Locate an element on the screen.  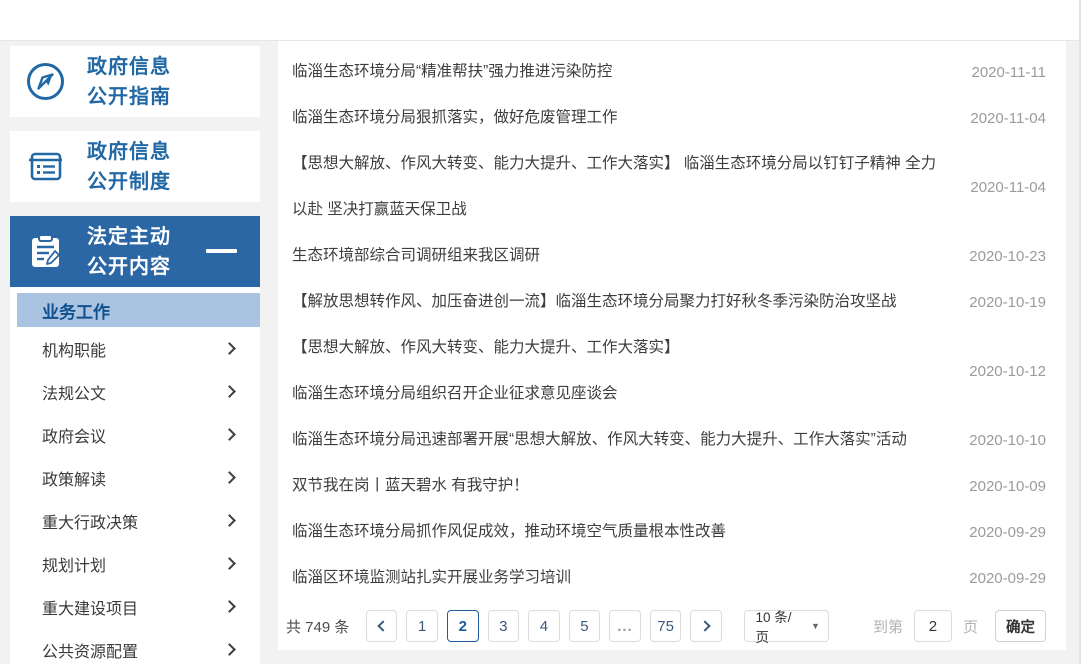
confirm-button: 确定 is located at coordinates (1020, 626).